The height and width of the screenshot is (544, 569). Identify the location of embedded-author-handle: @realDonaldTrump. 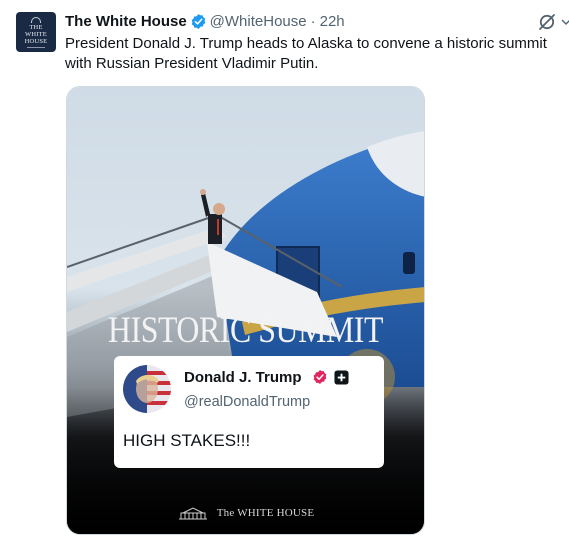
(247, 402).